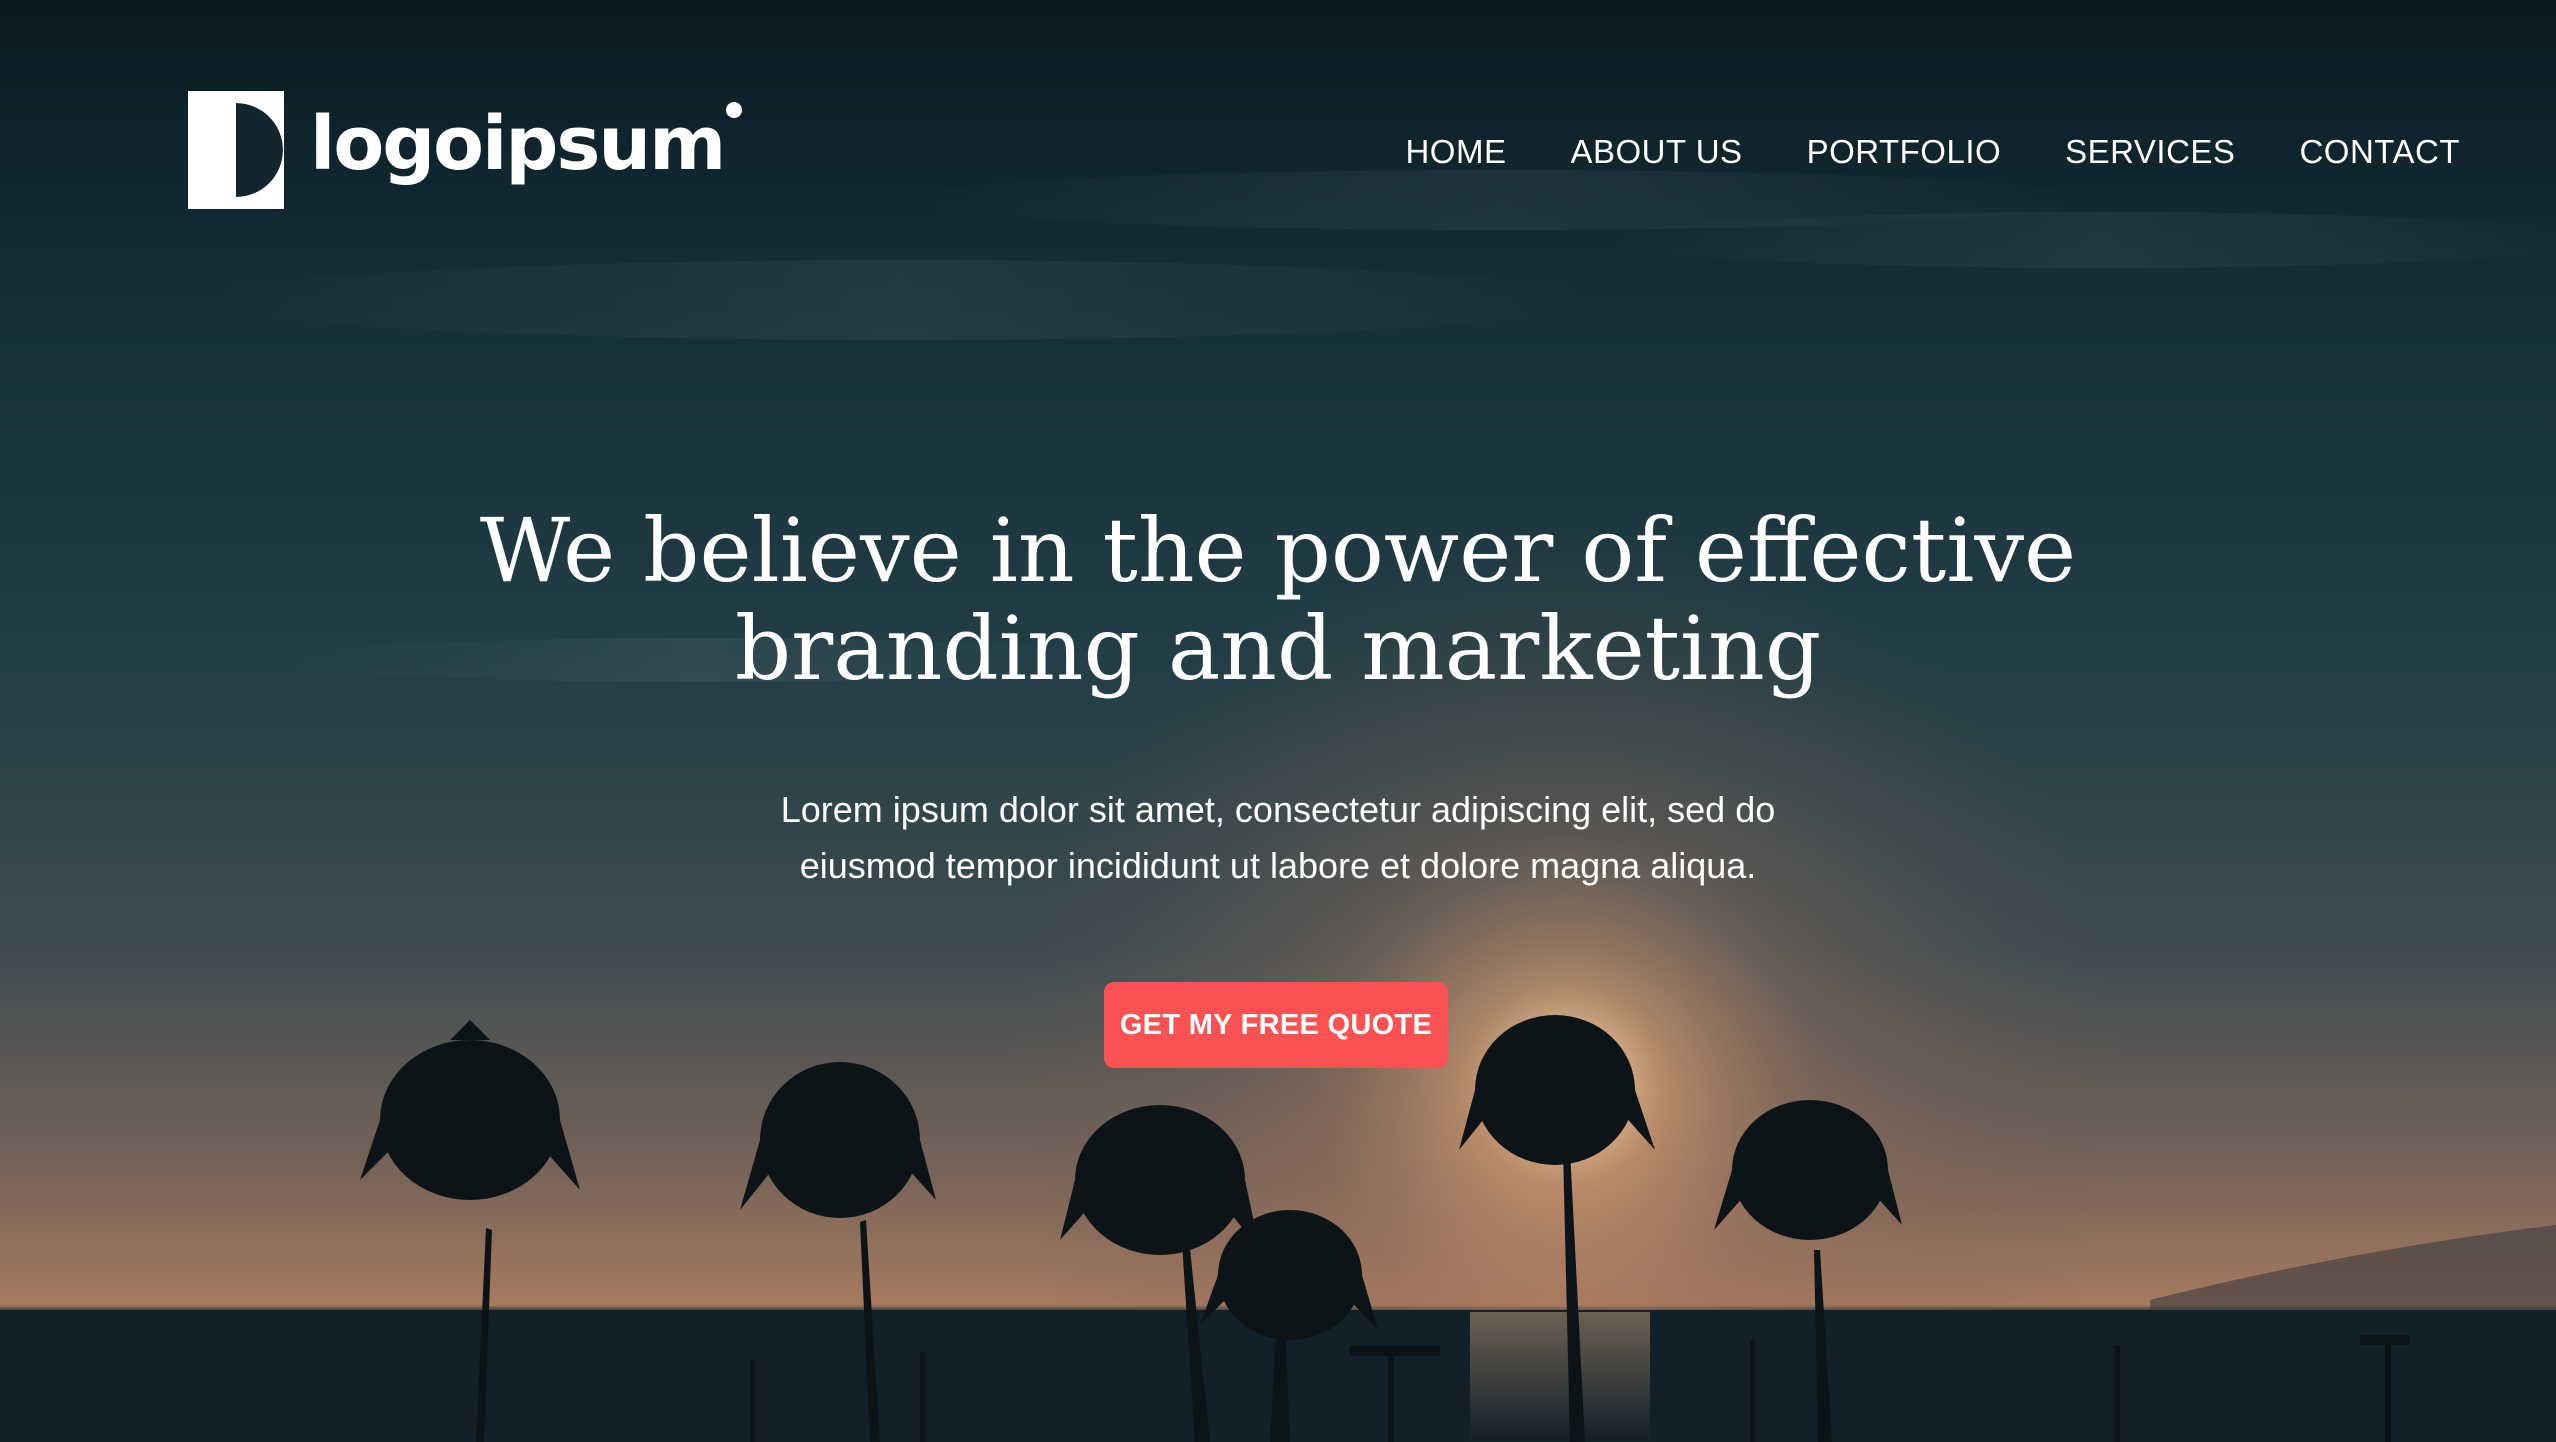 The height and width of the screenshot is (1442, 2556). What do you see at coordinates (1278, 648) in the screenshot?
I see `hero-headline-line2: branding and marketing` at bounding box center [1278, 648].